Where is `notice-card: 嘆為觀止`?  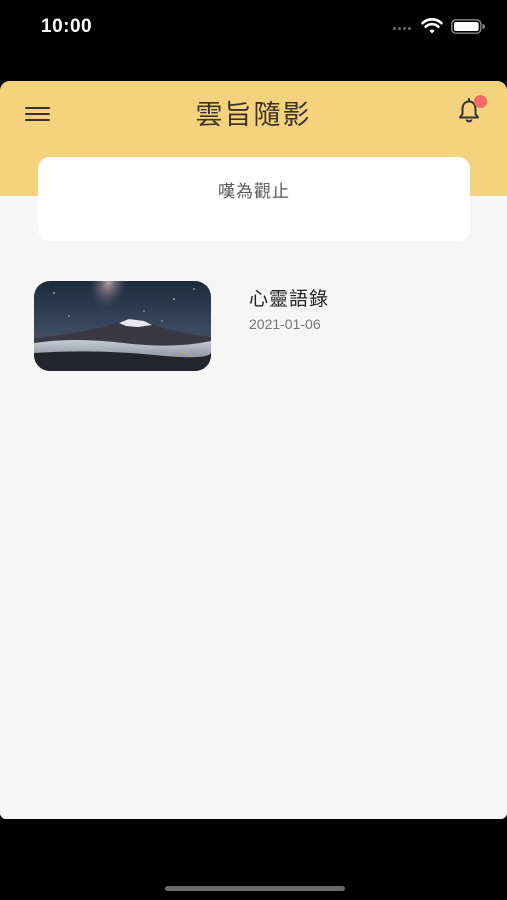
notice-card: 嘆為觀止 is located at coordinates (254, 199).